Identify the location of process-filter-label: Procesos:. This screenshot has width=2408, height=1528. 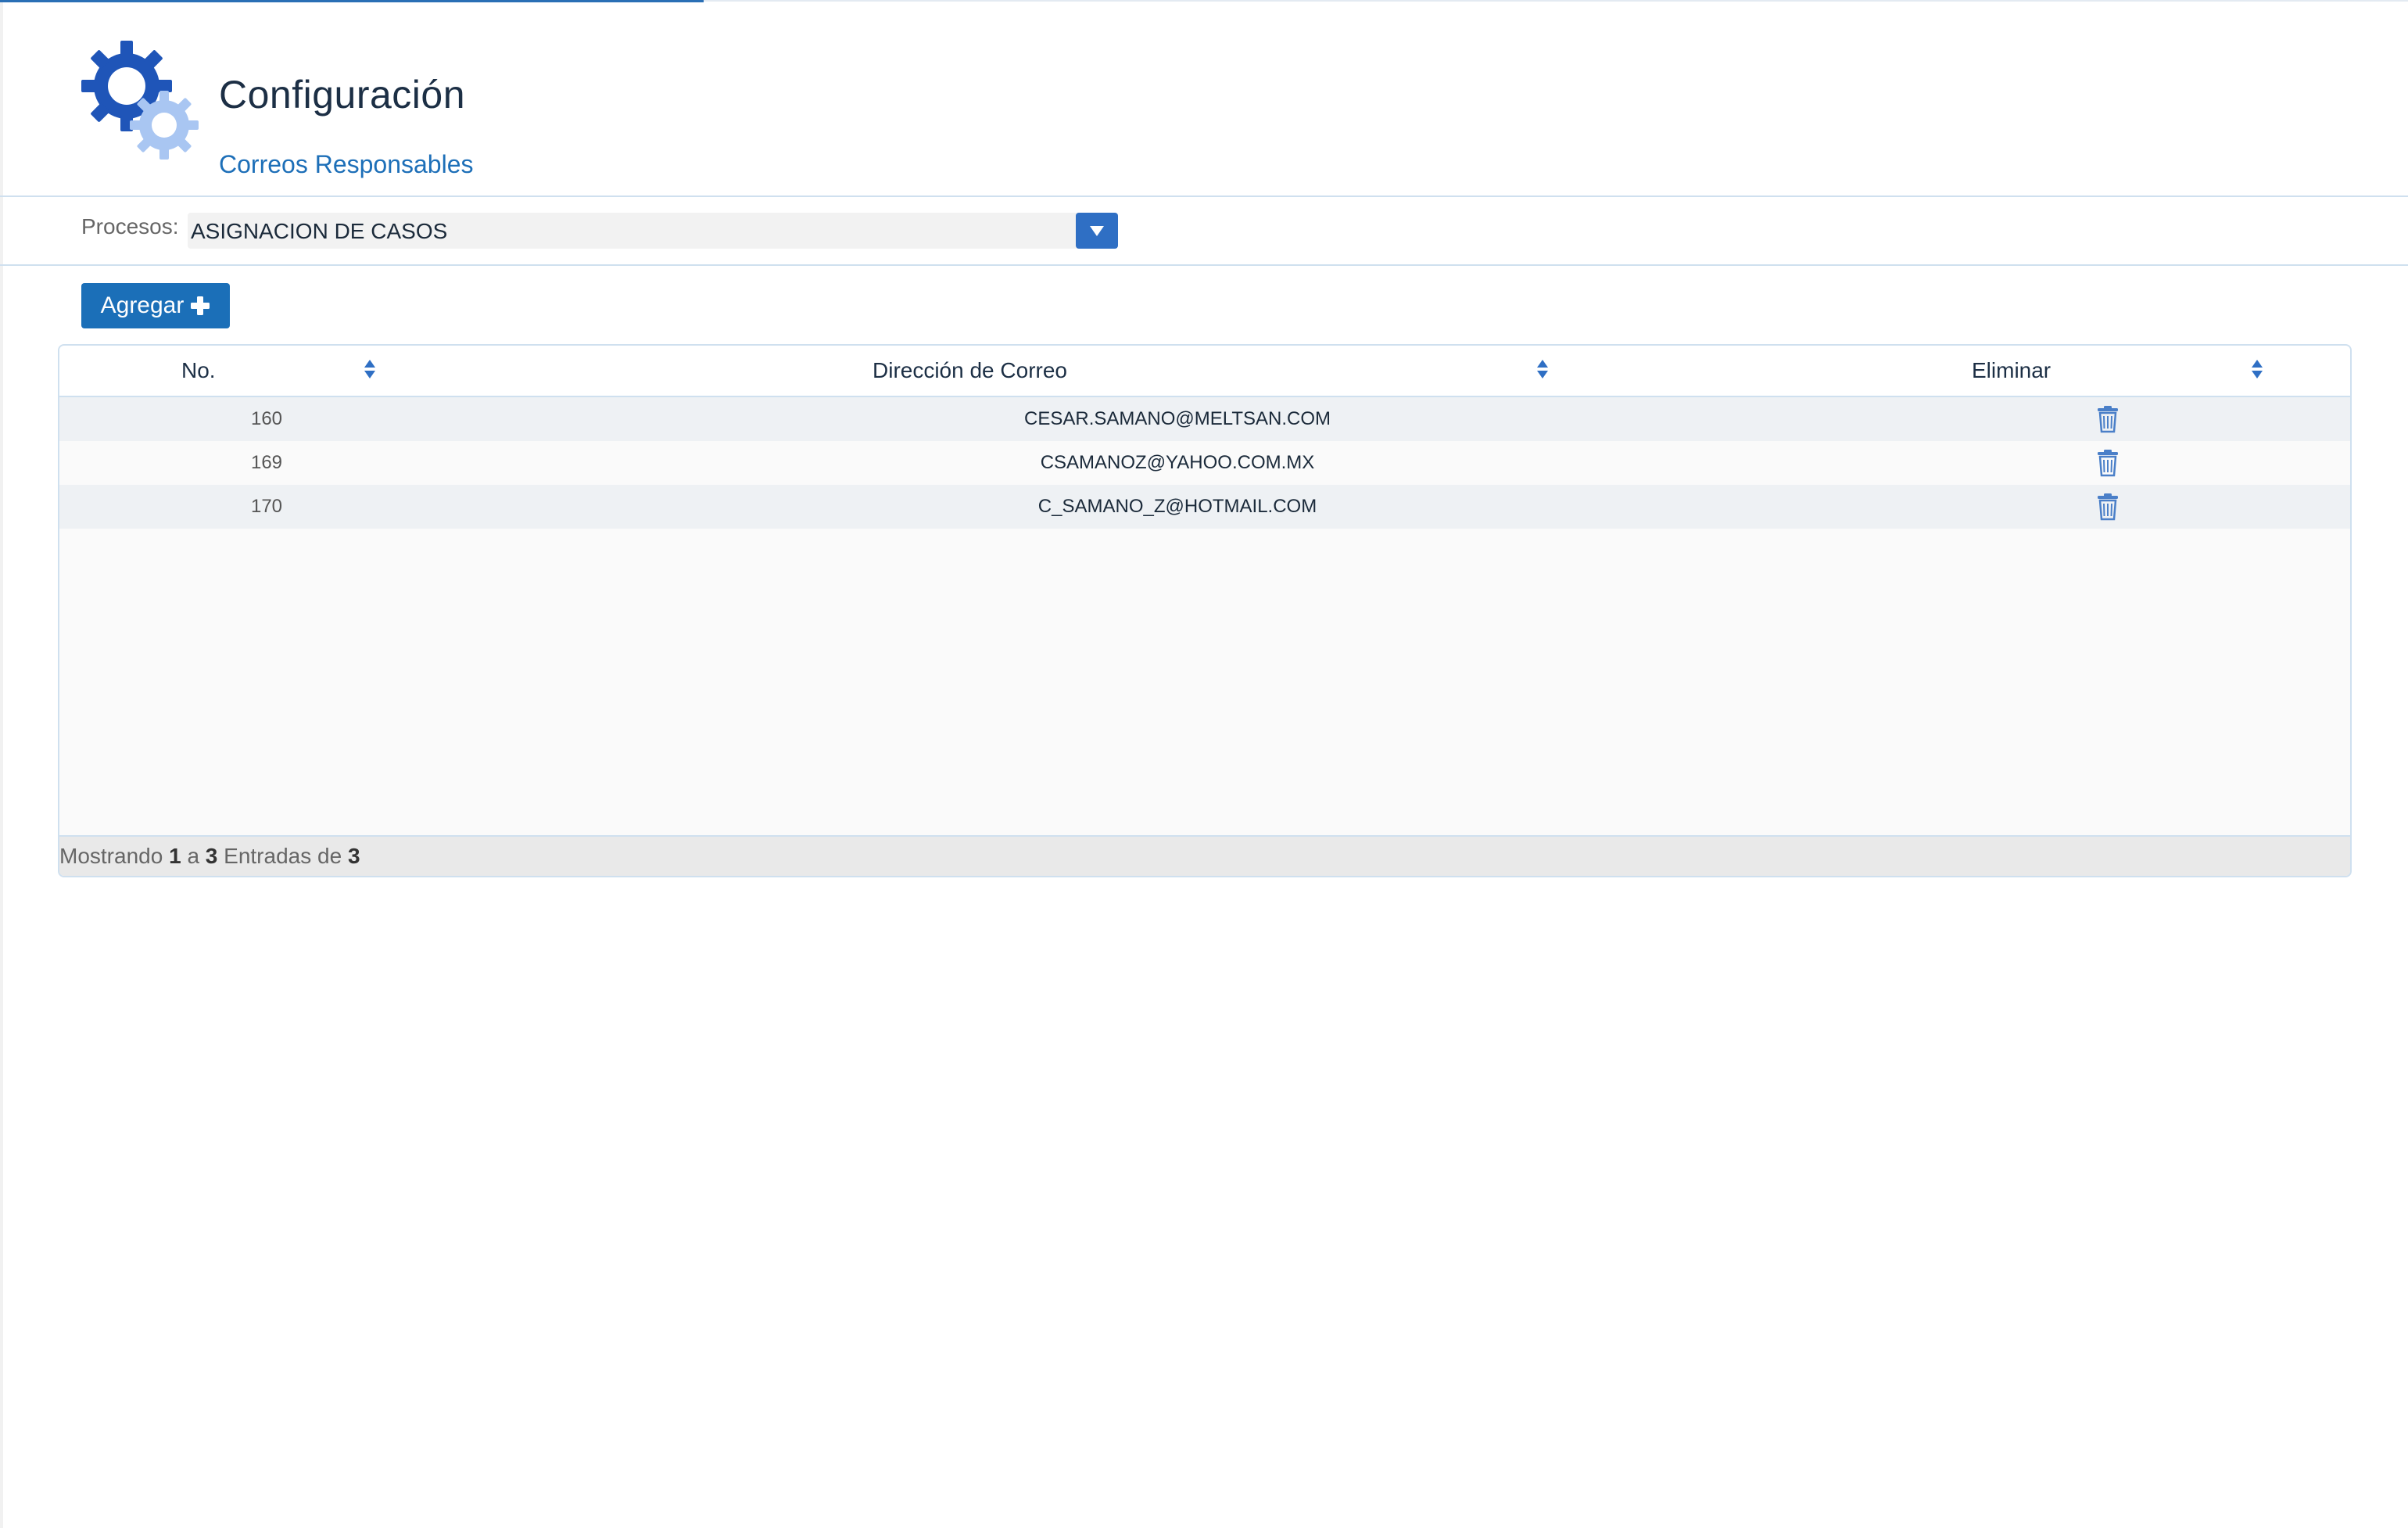
(130, 226).